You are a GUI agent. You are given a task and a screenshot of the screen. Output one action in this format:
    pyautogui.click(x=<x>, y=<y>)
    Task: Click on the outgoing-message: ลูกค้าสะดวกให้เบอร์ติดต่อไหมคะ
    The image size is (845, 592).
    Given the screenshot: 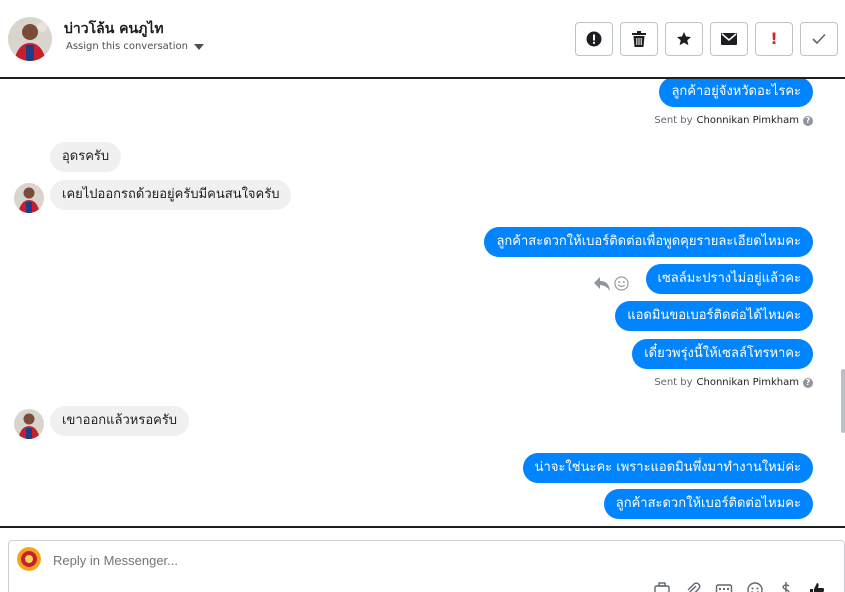 What is the action you would take?
    pyautogui.click(x=708, y=504)
    